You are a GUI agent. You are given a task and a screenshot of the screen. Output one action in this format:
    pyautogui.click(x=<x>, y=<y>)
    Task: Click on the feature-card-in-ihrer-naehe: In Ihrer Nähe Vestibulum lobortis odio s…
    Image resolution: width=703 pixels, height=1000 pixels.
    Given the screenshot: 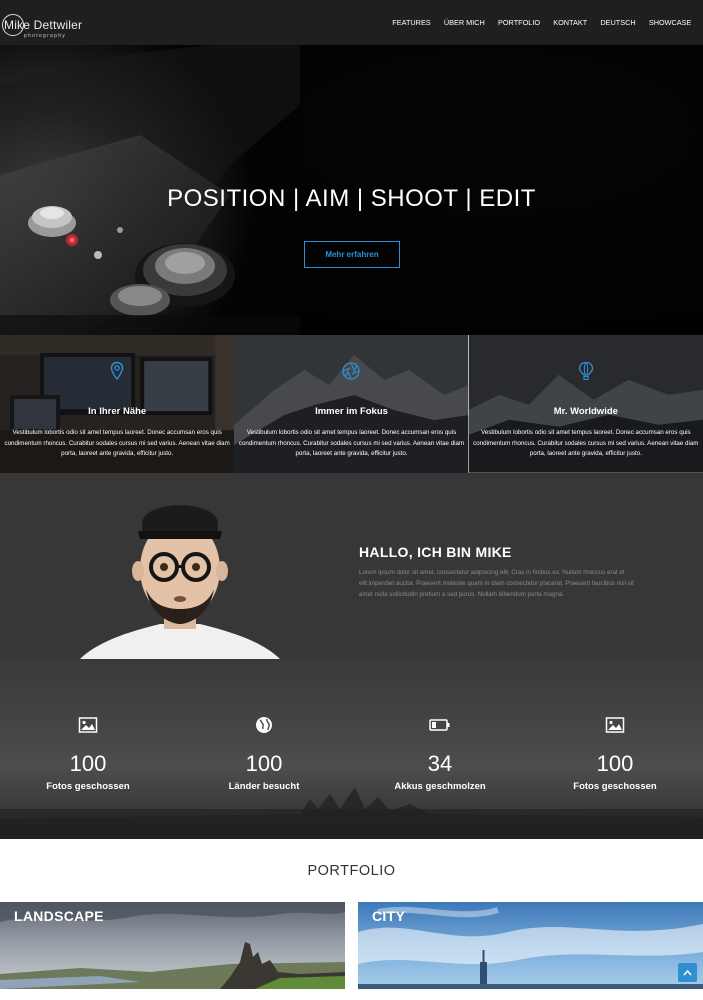 What is the action you would take?
    pyautogui.click(x=117, y=404)
    